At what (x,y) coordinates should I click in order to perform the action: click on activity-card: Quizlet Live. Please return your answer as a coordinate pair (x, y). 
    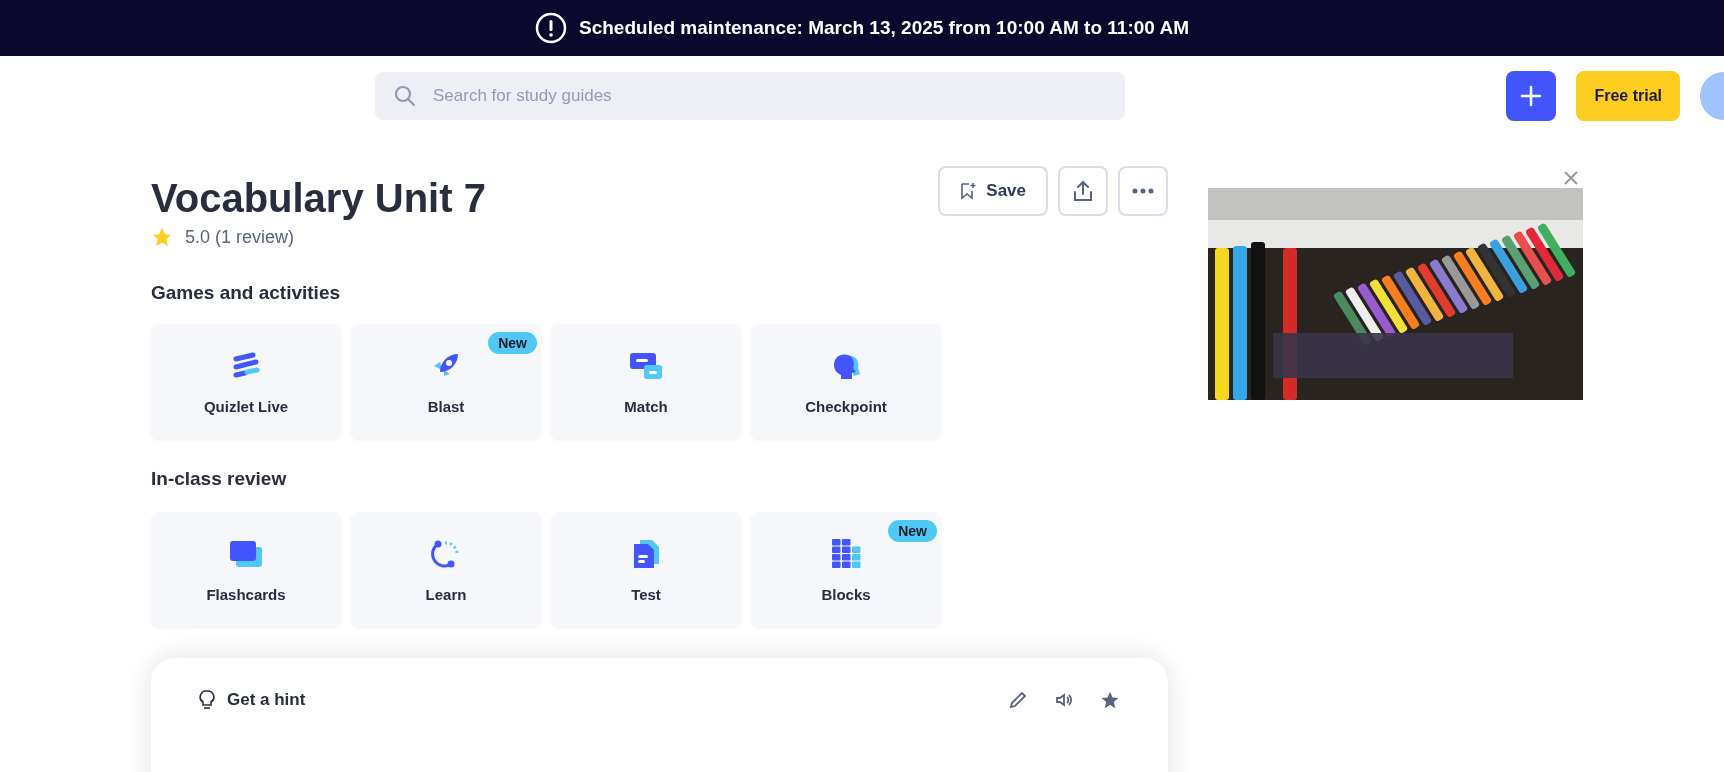
    Looking at the image, I should click on (246, 381).